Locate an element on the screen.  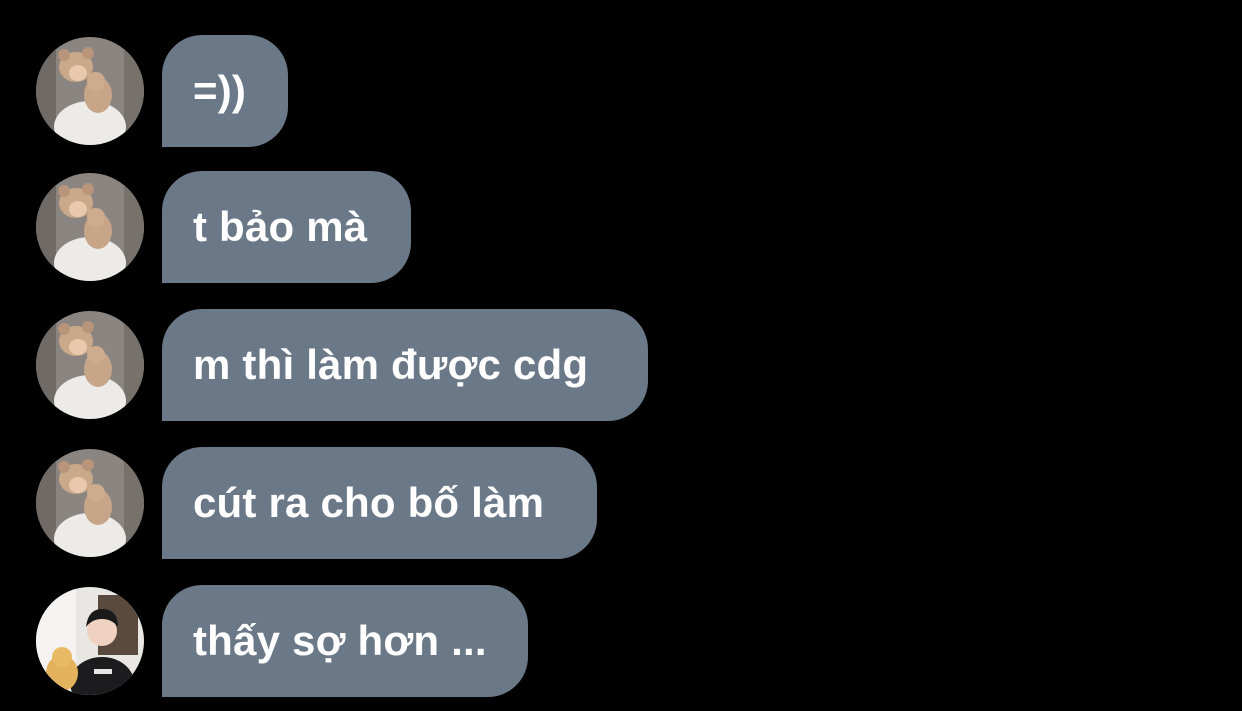
message-row: cút ra cho bố làm is located at coordinates (316, 503).